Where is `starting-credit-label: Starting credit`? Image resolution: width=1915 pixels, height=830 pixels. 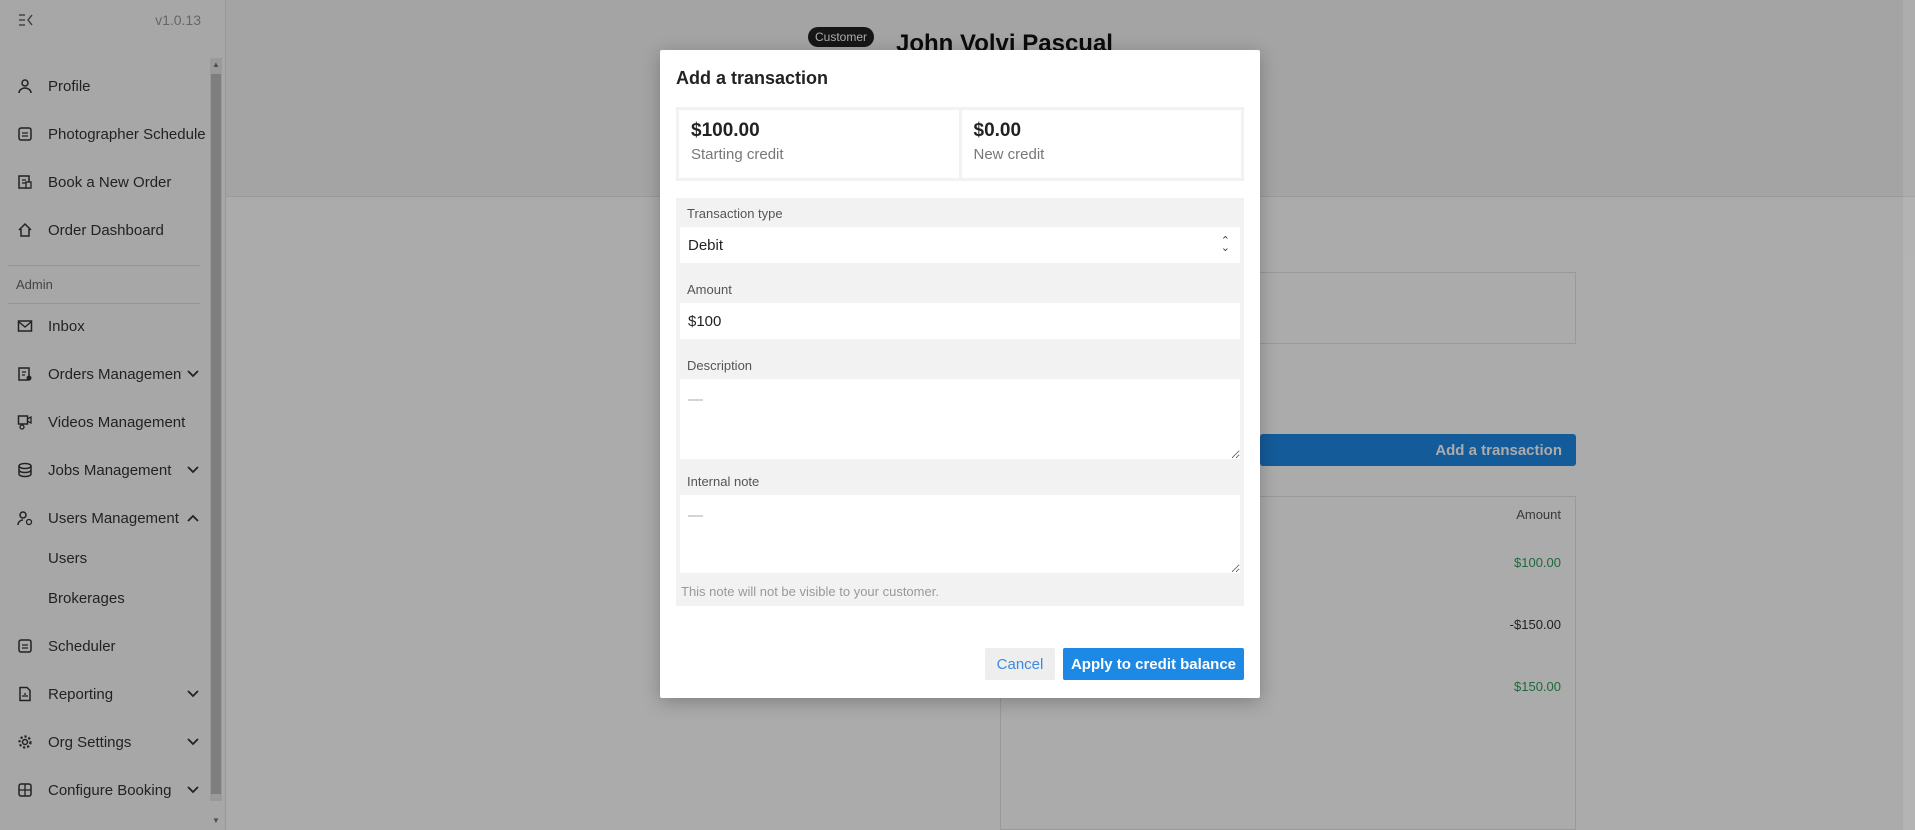
starting-credit-label: Starting credit is located at coordinates (737, 154).